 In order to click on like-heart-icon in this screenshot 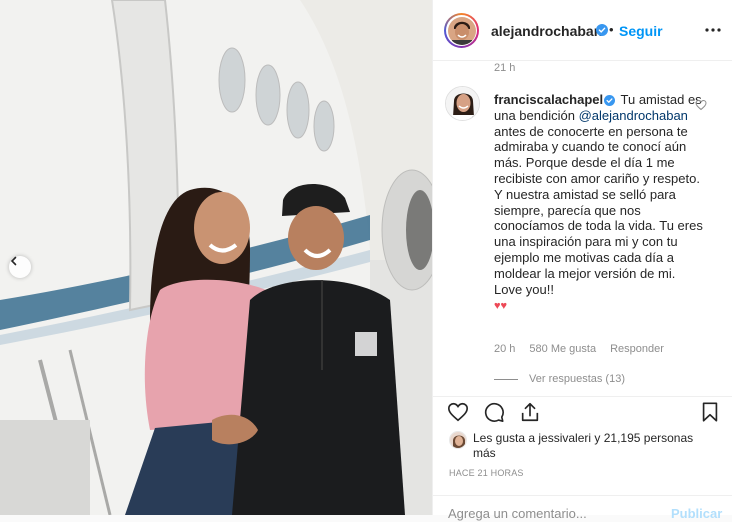, I will do `click(458, 412)`.